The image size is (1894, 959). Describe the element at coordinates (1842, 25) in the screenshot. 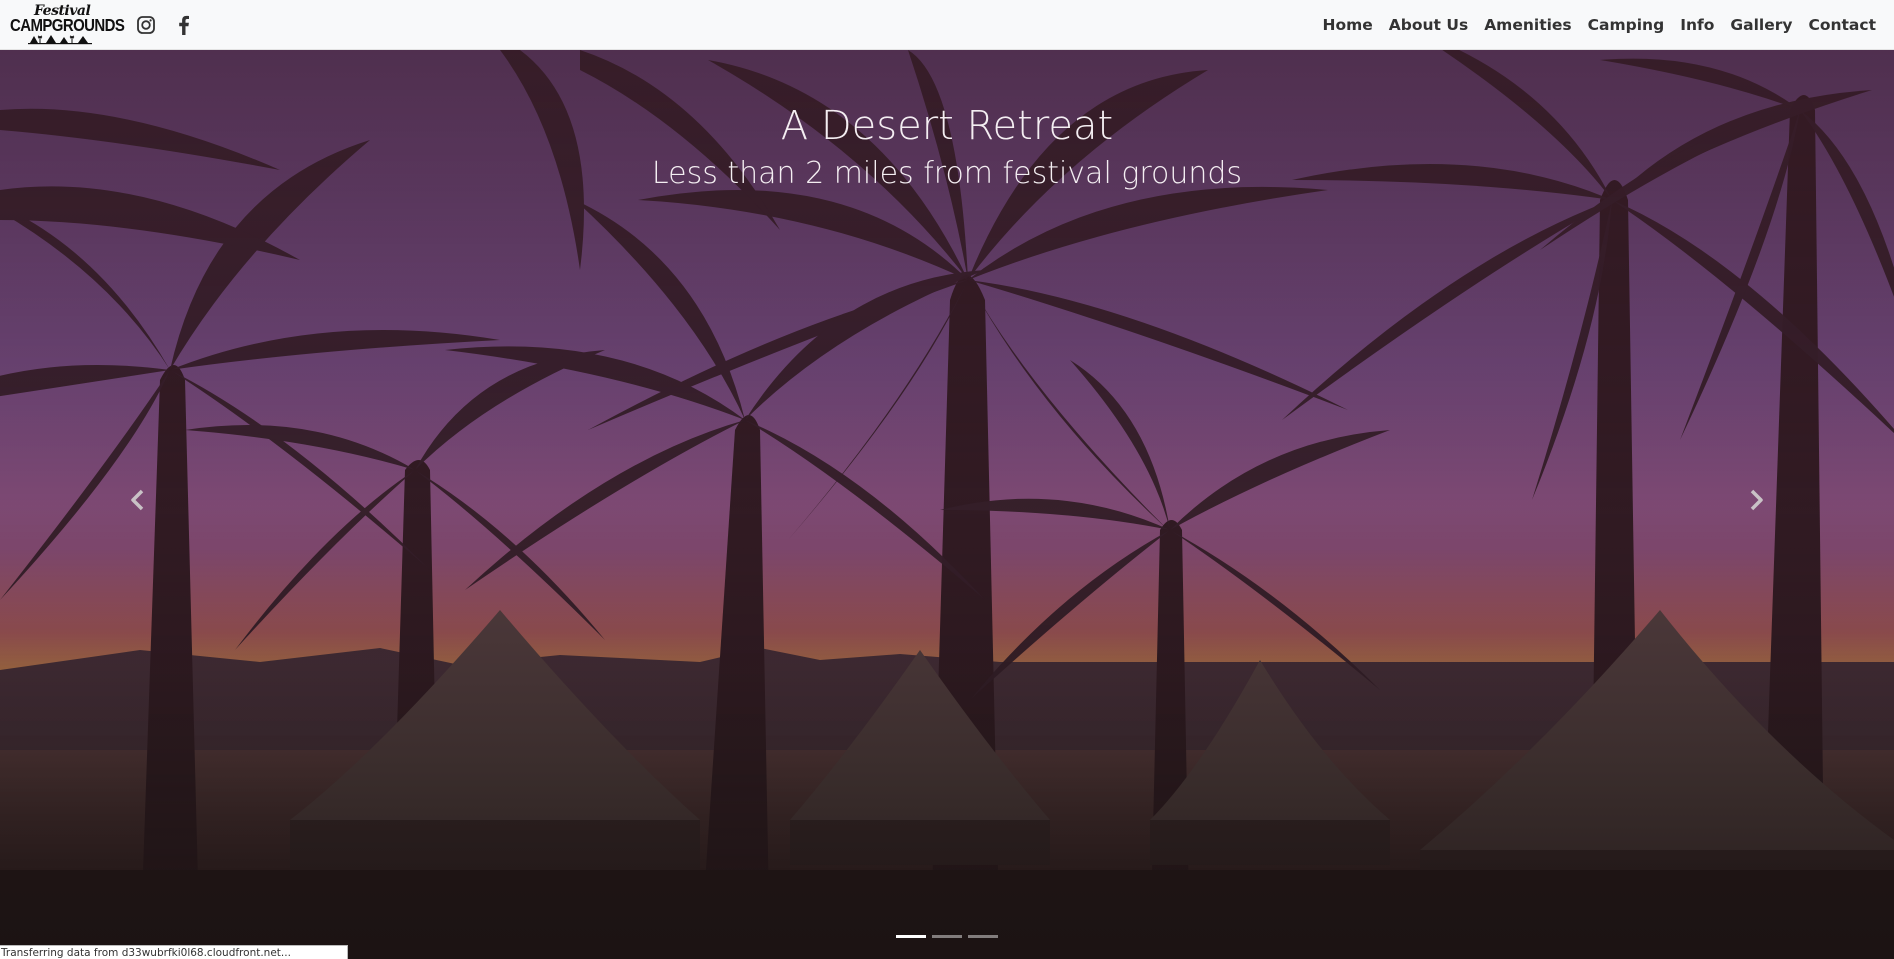

I see `nav-contact: Contact` at that location.